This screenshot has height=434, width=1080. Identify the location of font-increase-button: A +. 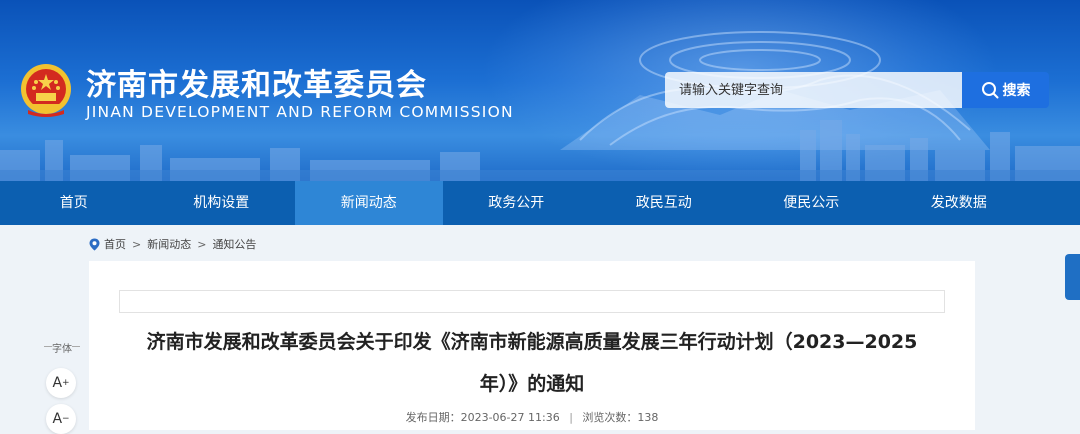
(61, 383).